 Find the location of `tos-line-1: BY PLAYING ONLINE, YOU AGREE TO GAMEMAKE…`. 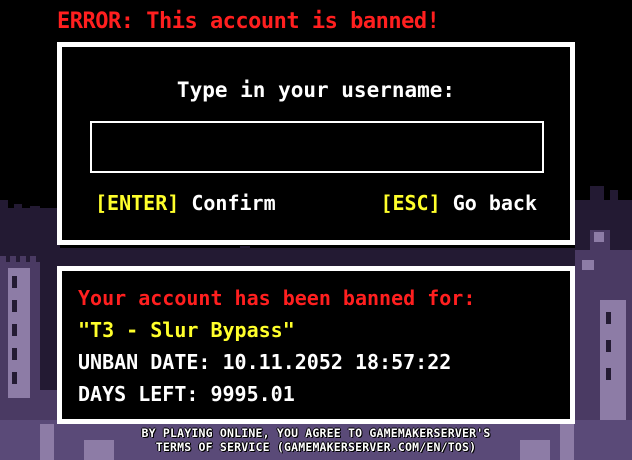

tos-line-1: BY PLAYING ONLINE, YOU AGREE TO GAMEMAKE… is located at coordinates (316, 433).